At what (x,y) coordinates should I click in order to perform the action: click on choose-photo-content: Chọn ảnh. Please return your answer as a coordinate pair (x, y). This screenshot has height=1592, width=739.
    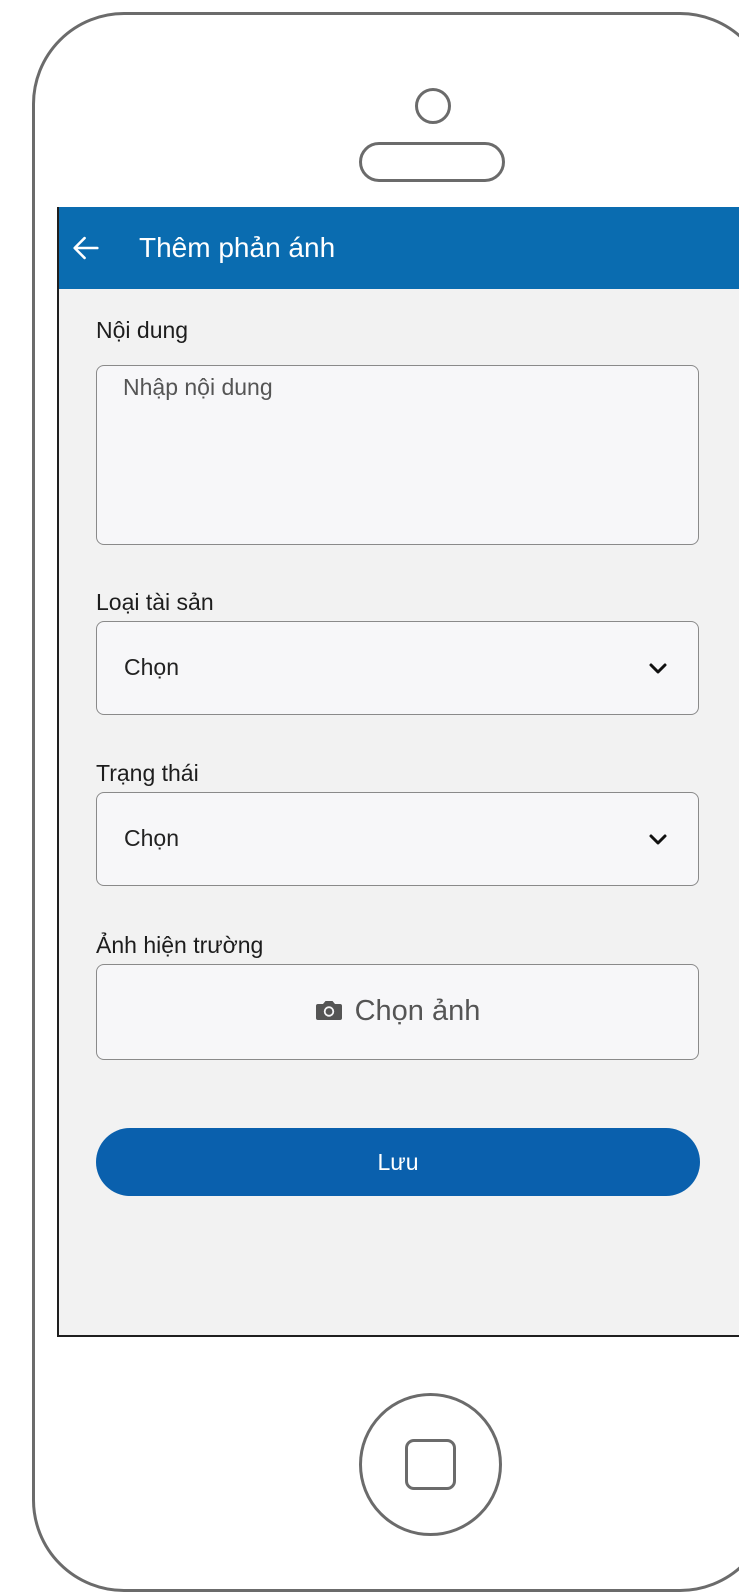
    Looking at the image, I should click on (397, 1011).